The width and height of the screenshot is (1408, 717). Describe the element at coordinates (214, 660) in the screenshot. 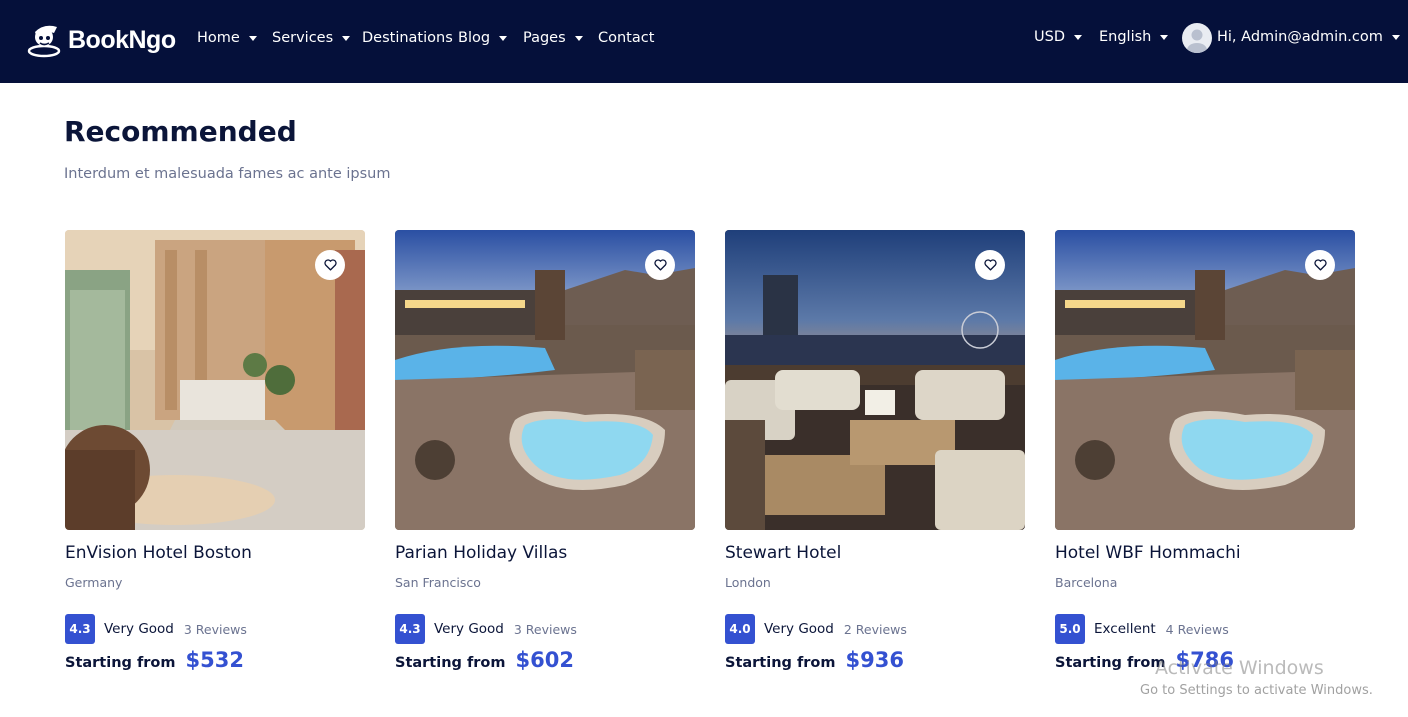

I see `price-value: $532` at that location.